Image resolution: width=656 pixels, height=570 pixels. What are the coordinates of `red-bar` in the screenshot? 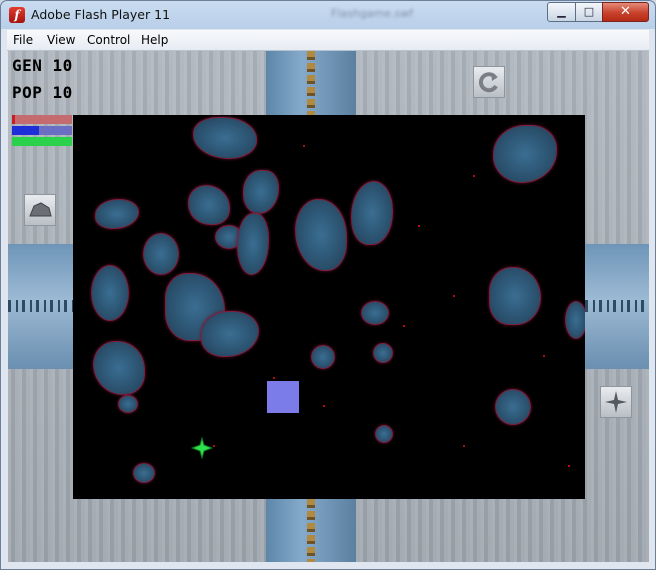 It's located at (42, 119).